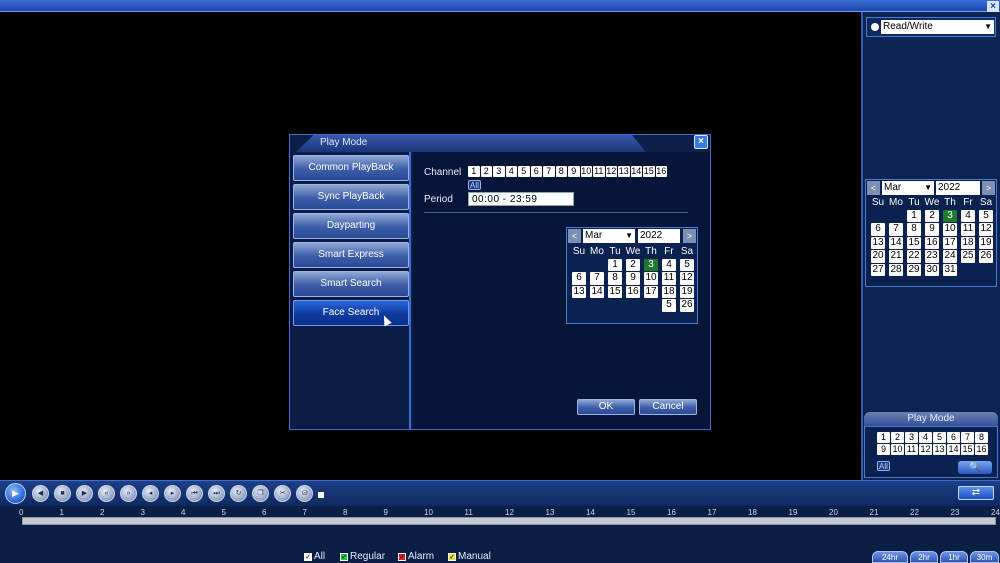 This screenshot has width=1000, height=563. Describe the element at coordinates (351, 284) in the screenshot. I see `mode-button: Smart Search` at that location.